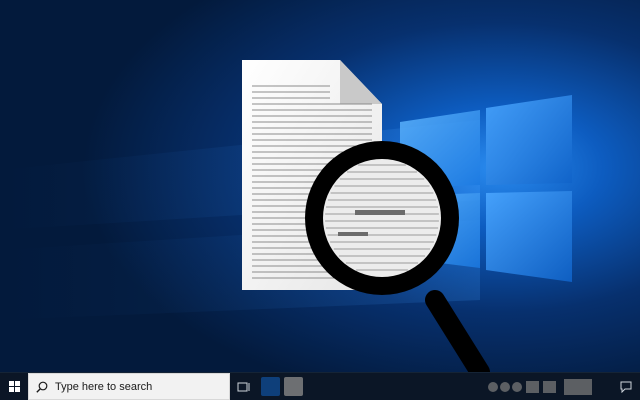  Describe the element at coordinates (270, 386) in the screenshot. I see `pinned-app-blue` at that location.